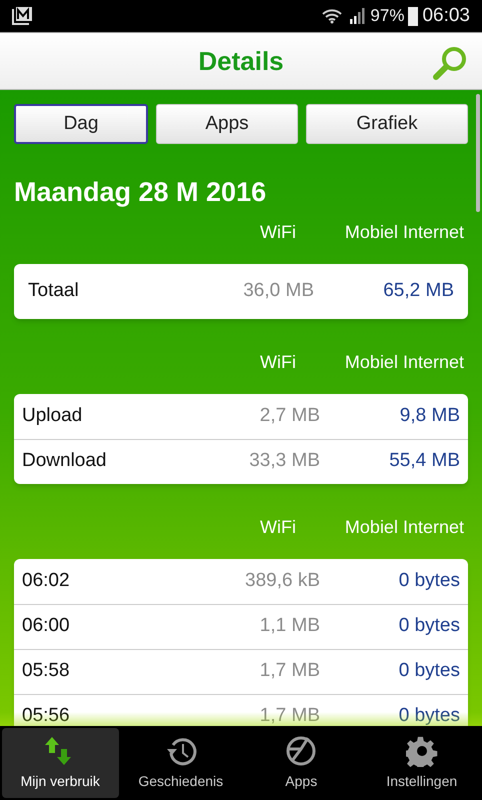 This screenshot has height=800, width=482. Describe the element at coordinates (289, 416) in the screenshot. I see `wifi-usage: 2,7 MB` at that location.